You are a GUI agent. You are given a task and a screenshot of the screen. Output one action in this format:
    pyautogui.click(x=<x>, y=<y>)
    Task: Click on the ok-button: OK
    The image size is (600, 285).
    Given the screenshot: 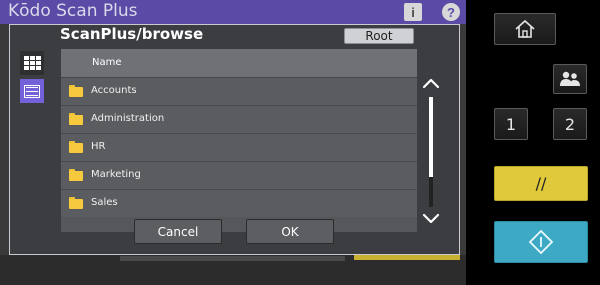 What is the action you would take?
    pyautogui.click(x=290, y=231)
    